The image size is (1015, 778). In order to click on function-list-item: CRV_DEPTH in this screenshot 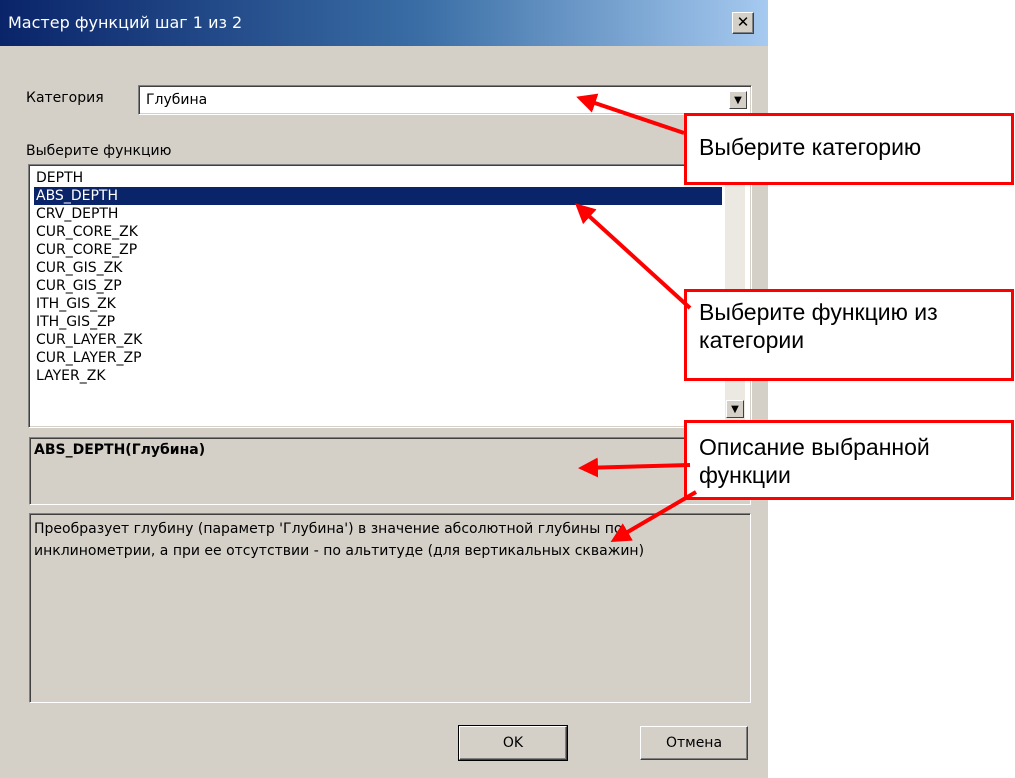, I will do `click(378, 214)`.